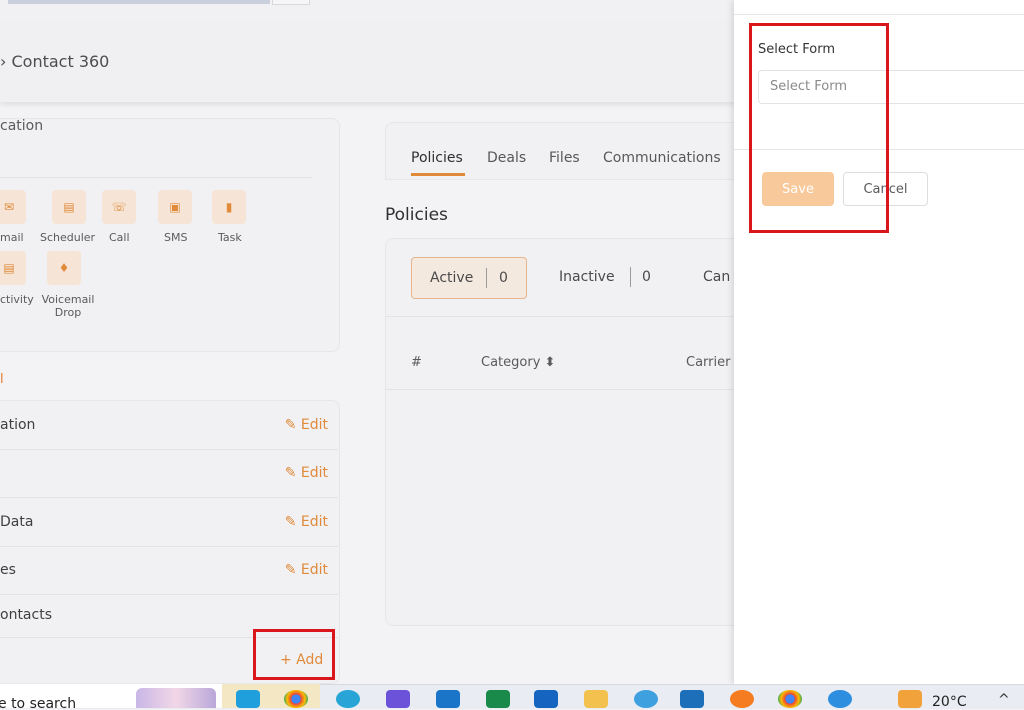 This screenshot has height=710, width=1024. I want to click on highlight-box-add, so click(294, 654).